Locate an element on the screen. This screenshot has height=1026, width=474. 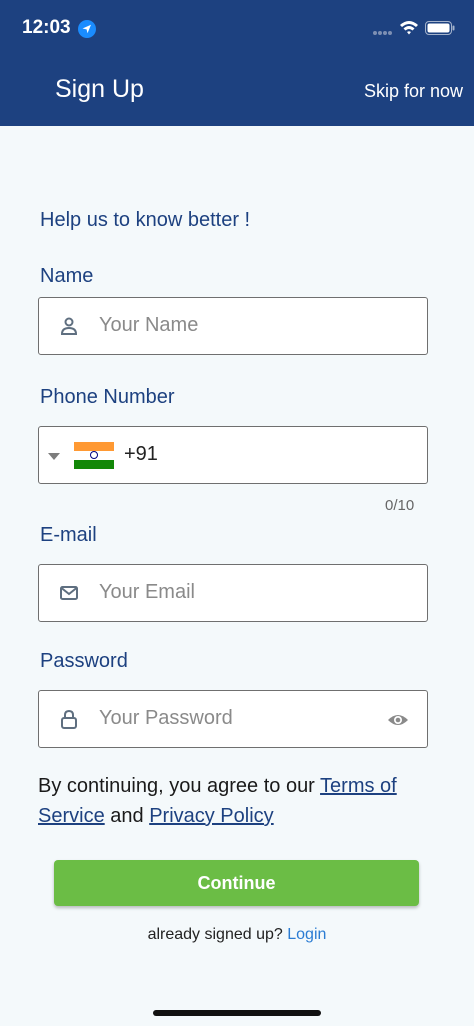
intro-text: Help us to know better ! is located at coordinates (145, 220).